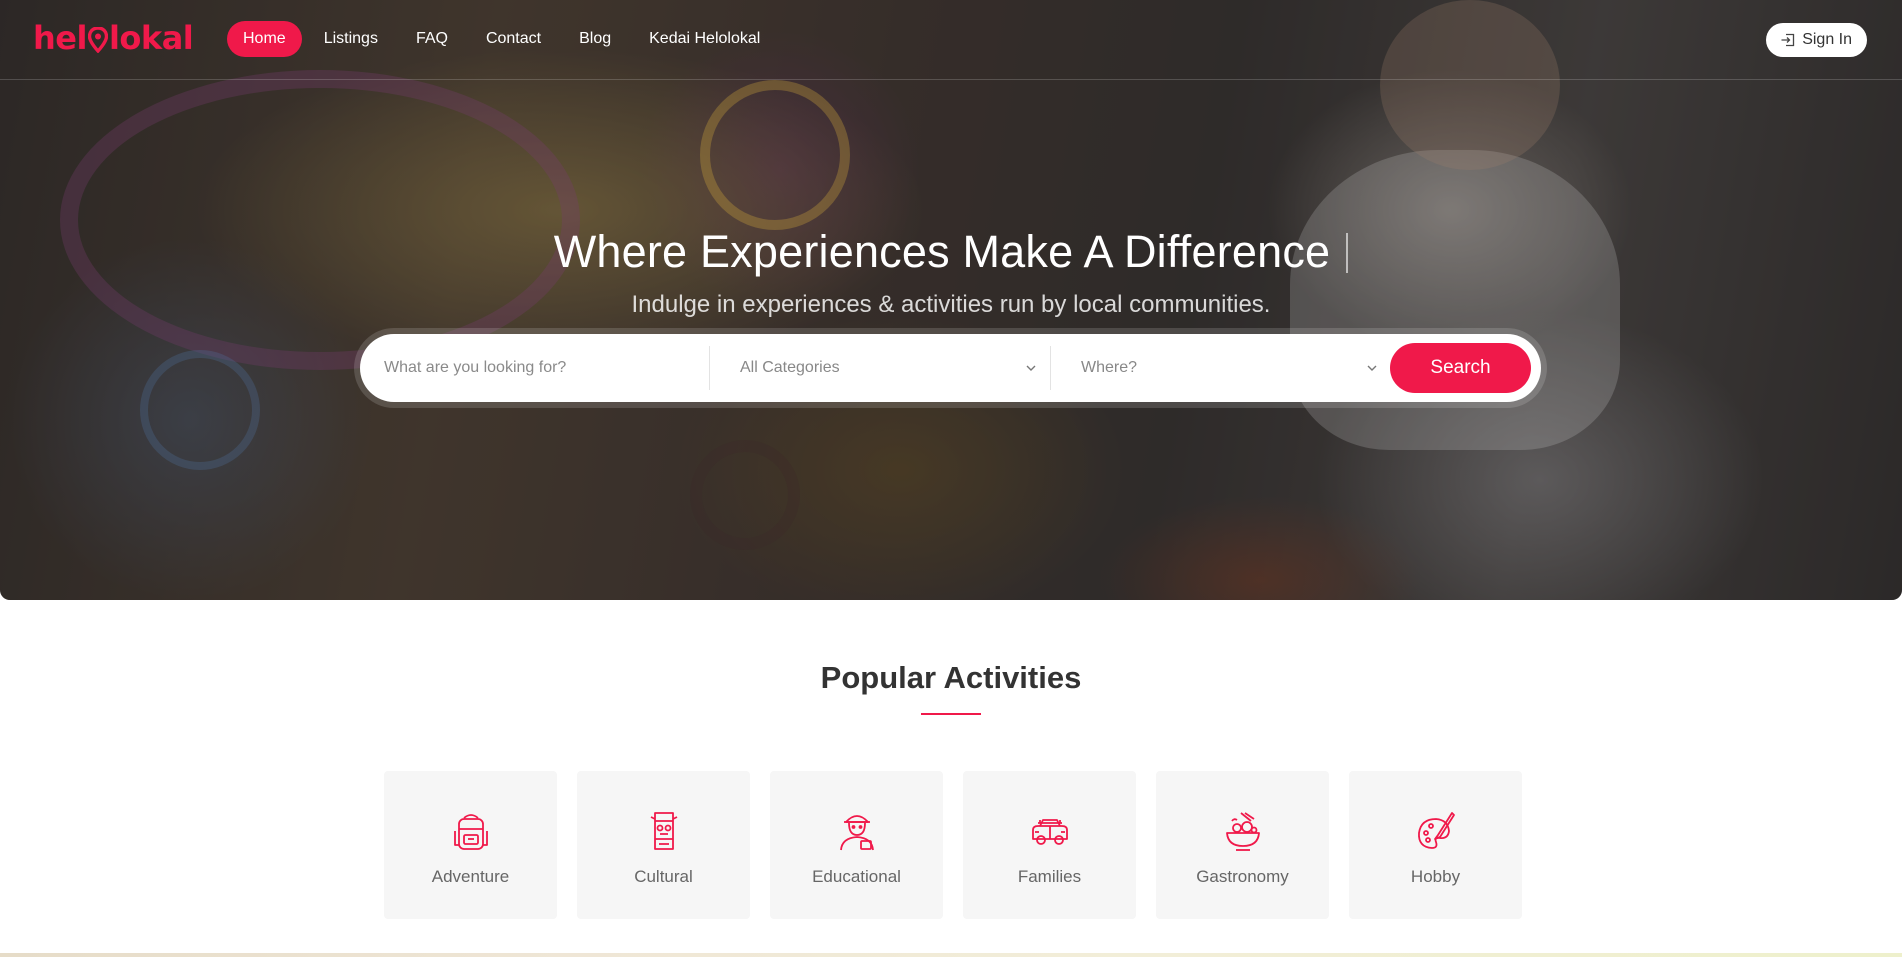 The height and width of the screenshot is (957, 1902). What do you see at coordinates (663, 831) in the screenshot?
I see `totem-mask-icon` at bounding box center [663, 831].